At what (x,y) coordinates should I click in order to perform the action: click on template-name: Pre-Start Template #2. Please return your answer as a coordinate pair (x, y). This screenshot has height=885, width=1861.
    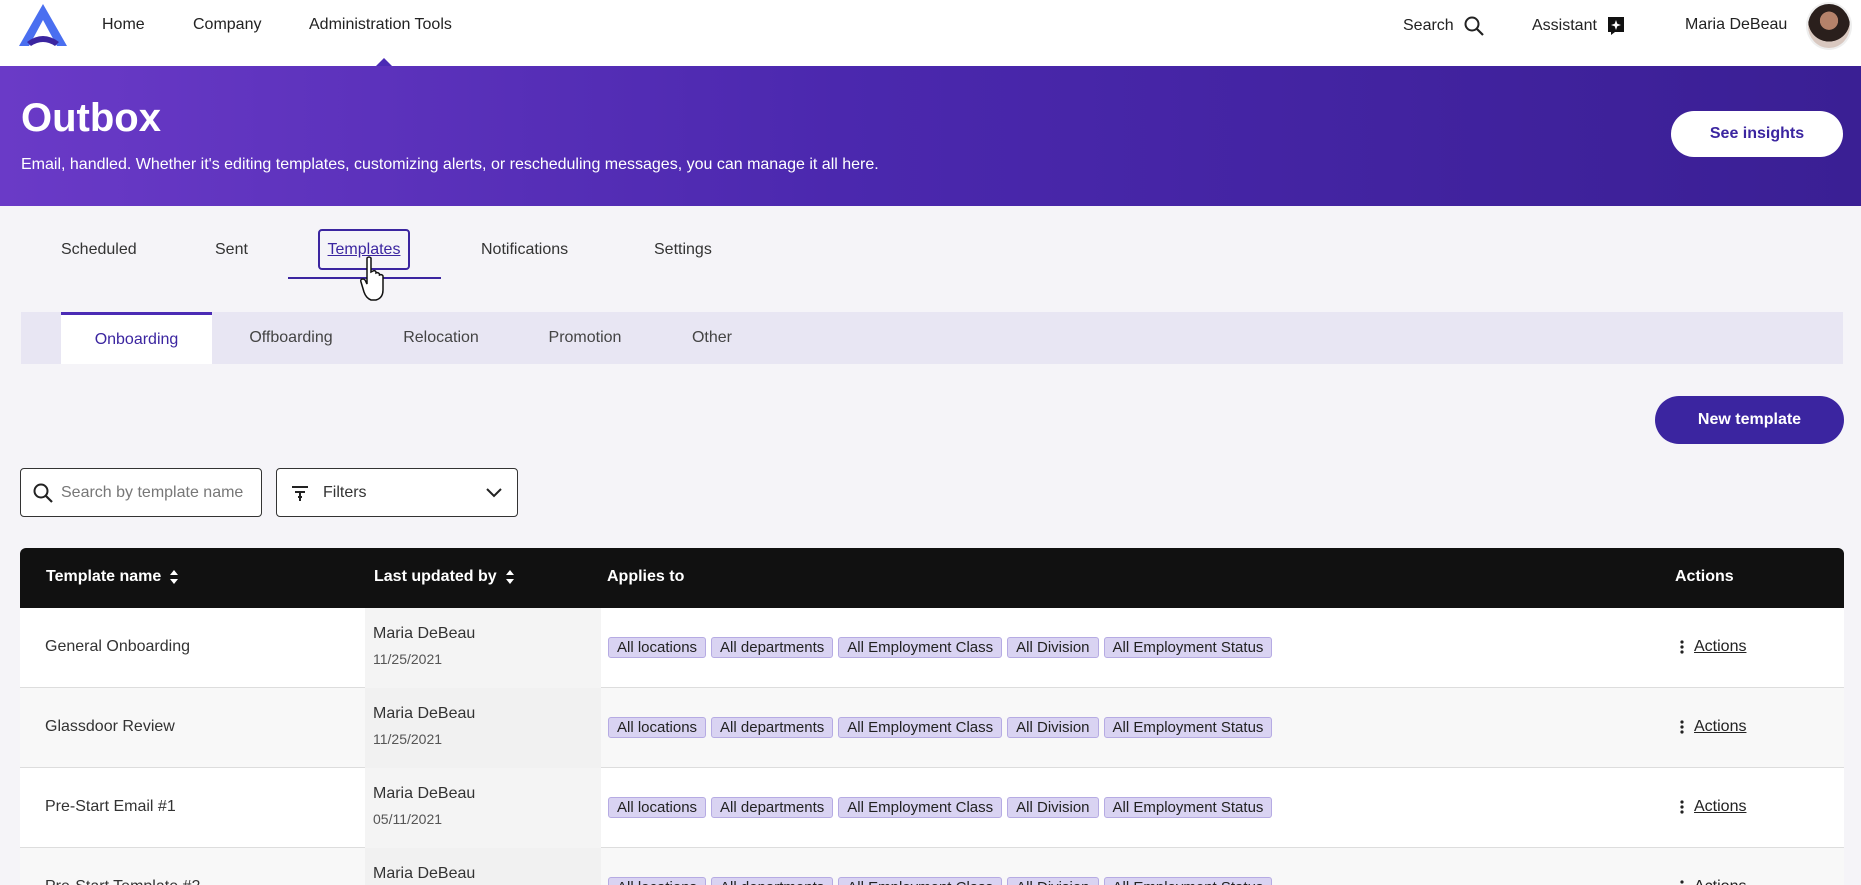
    Looking at the image, I should click on (122, 881).